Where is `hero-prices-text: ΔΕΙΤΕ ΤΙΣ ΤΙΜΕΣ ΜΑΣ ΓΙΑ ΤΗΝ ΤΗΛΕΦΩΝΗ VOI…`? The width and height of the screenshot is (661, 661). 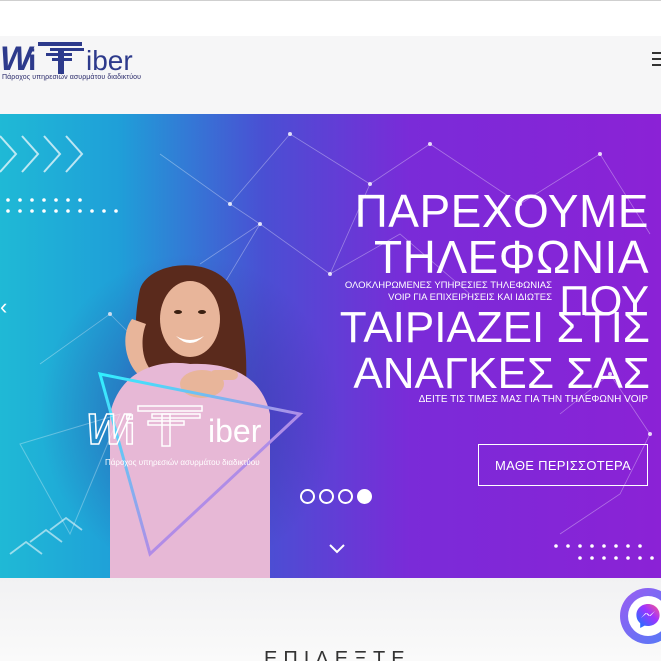 hero-prices-text: ΔΕΙΤΕ ΤΙΣ ΤΙΜΕΣ ΜΑΣ ΓΙΑ ΤΗΝ ΤΗΛΕΦΩΝΗ VOI… is located at coordinates (533, 399).